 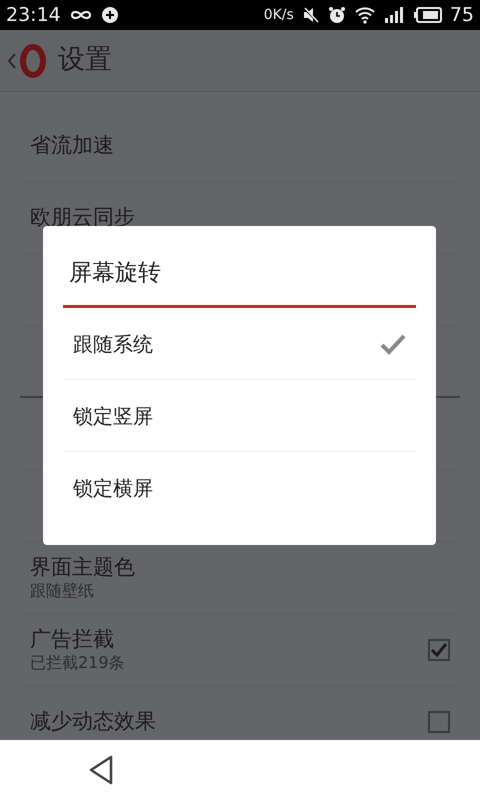 What do you see at coordinates (239, 344) in the screenshot?
I see `rotation-option: 跟随系统` at bounding box center [239, 344].